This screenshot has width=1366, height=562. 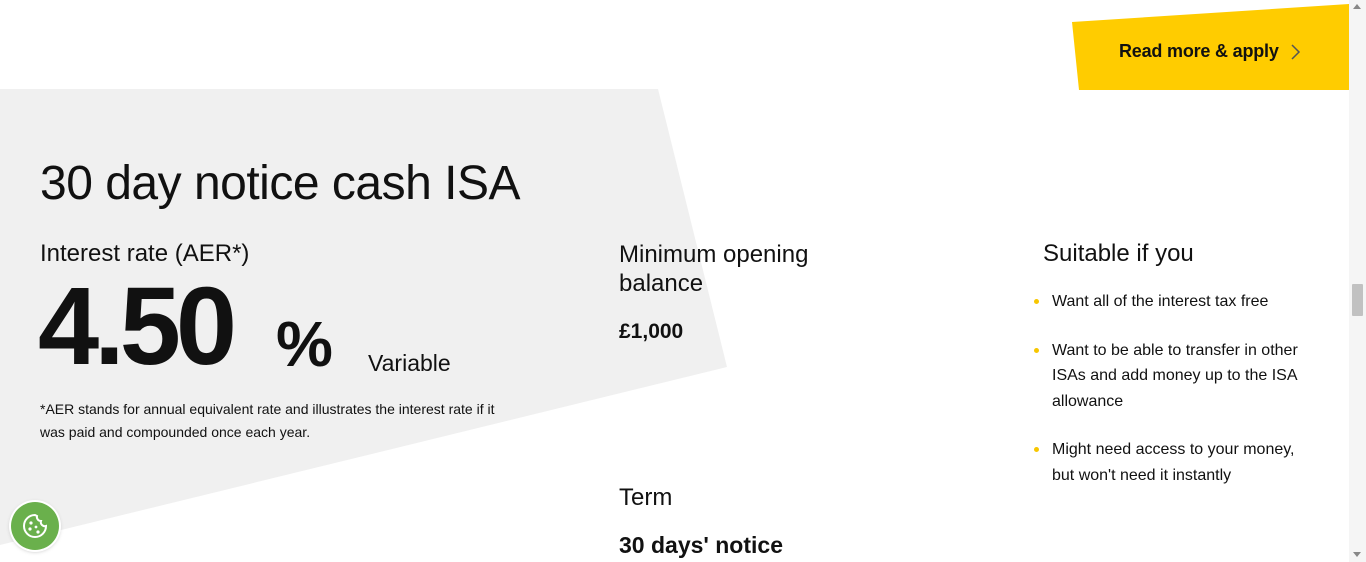 What do you see at coordinates (280, 184) in the screenshot?
I see `page-title: 30 day notice cash ISA` at bounding box center [280, 184].